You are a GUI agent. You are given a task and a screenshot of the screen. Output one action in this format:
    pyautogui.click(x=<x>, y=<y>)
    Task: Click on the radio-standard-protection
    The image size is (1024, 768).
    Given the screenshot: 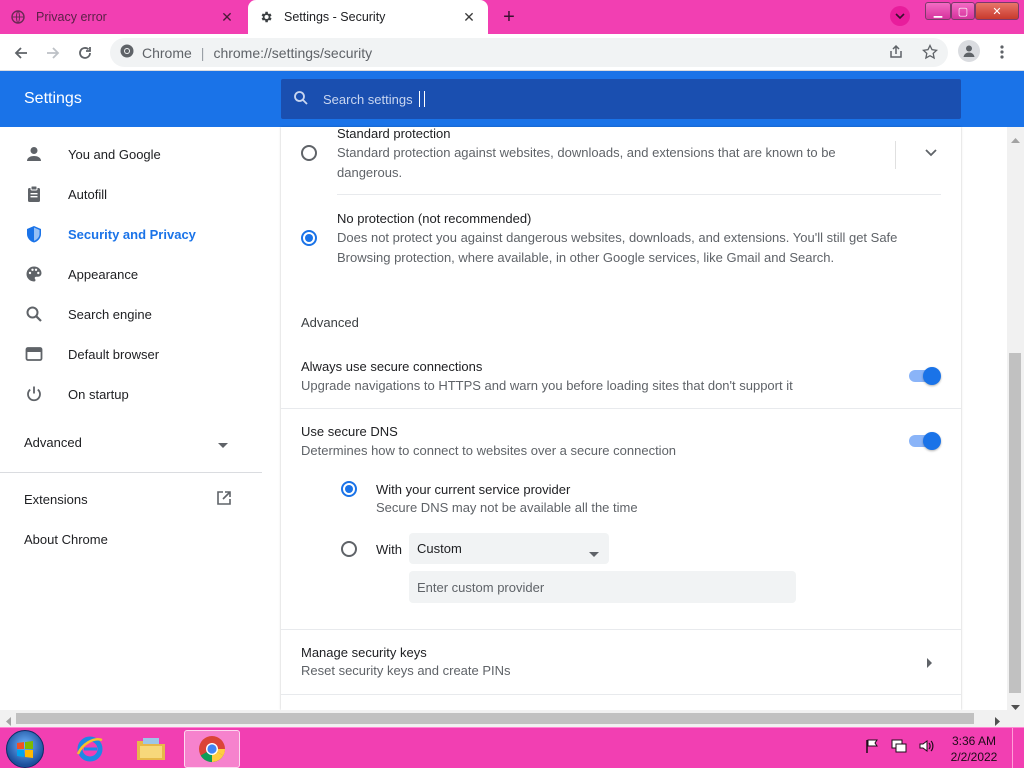 What is the action you would take?
    pyautogui.click(x=309, y=153)
    